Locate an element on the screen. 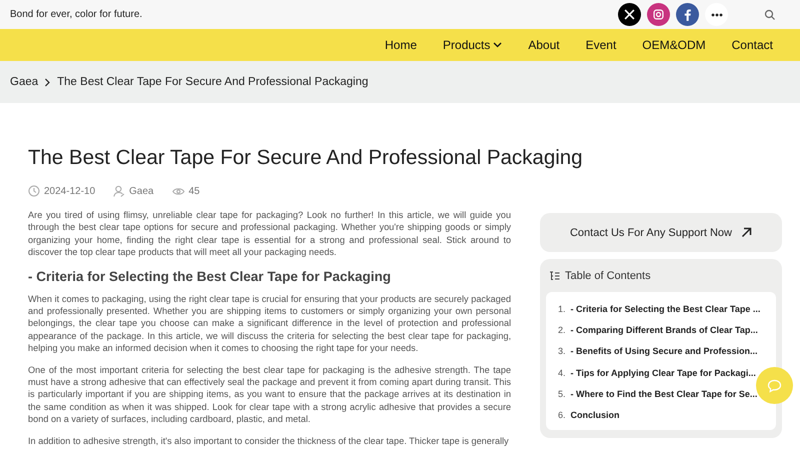 The image size is (800, 450). paragraph: One of the most important criteria for selecting the best clear tape for packaging is the adhesive strength. The tape must have a strong adhesive that can effectively seal the package and prevent it from coming apart during transit. This is particularly important if you are shipping items, as you want to ensure that the package arrives at its destination in the same condition as when it was shipped. Look for clear tape with a strong acrylic adhesive that provides a secure bond on a variety of surfaces, including cardboard, plastic, and metal. is located at coordinates (269, 395).